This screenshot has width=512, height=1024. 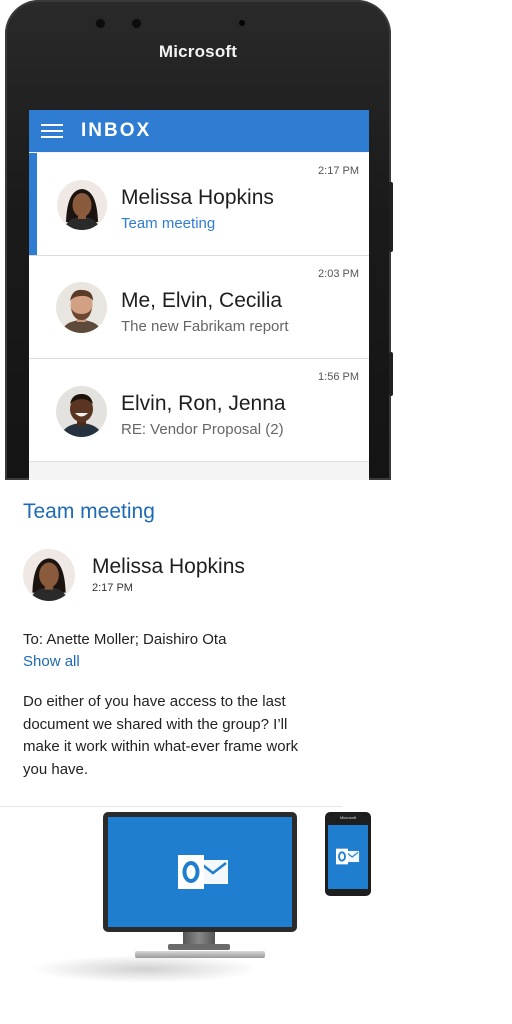 I want to click on earpiece-dot, so click(x=242, y=23).